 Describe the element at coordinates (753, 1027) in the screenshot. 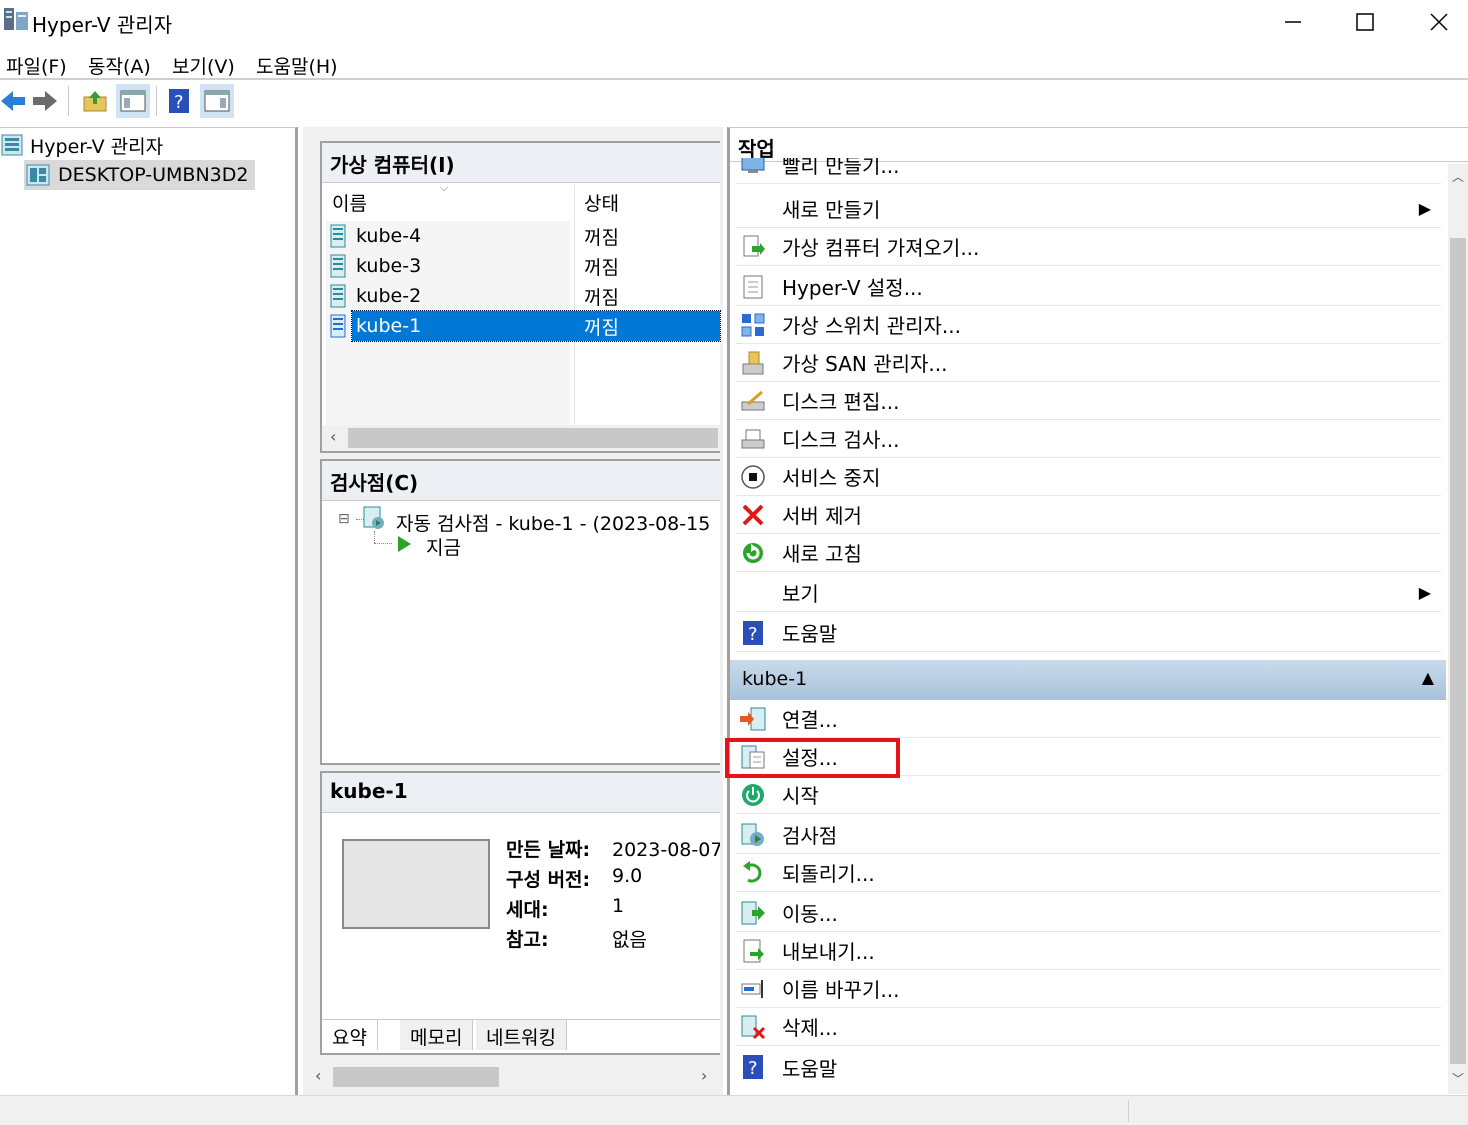

I see `delete-icon` at that location.